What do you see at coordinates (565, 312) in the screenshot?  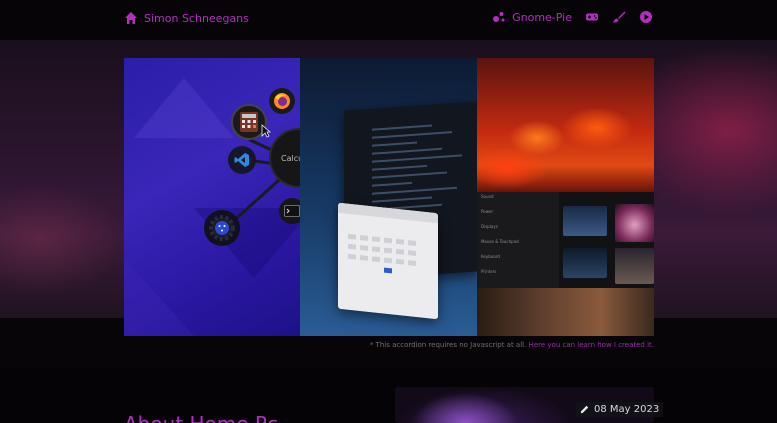 I see `wood-wallpaper` at bounding box center [565, 312].